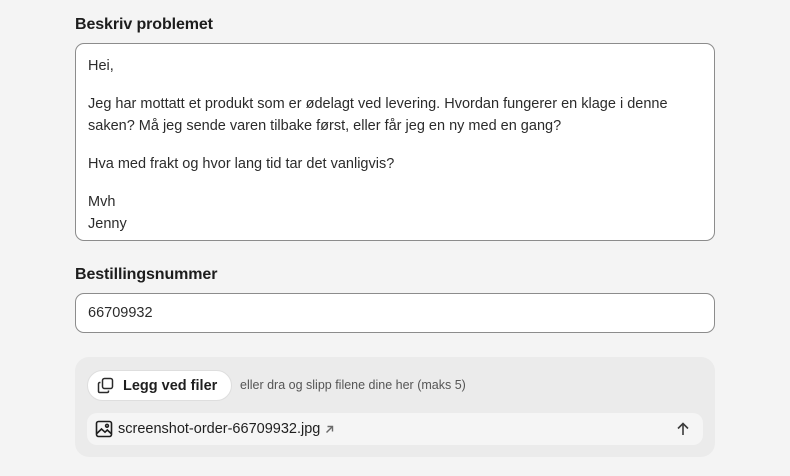  What do you see at coordinates (120, 313) in the screenshot?
I see `order-number-value: 66709932` at bounding box center [120, 313].